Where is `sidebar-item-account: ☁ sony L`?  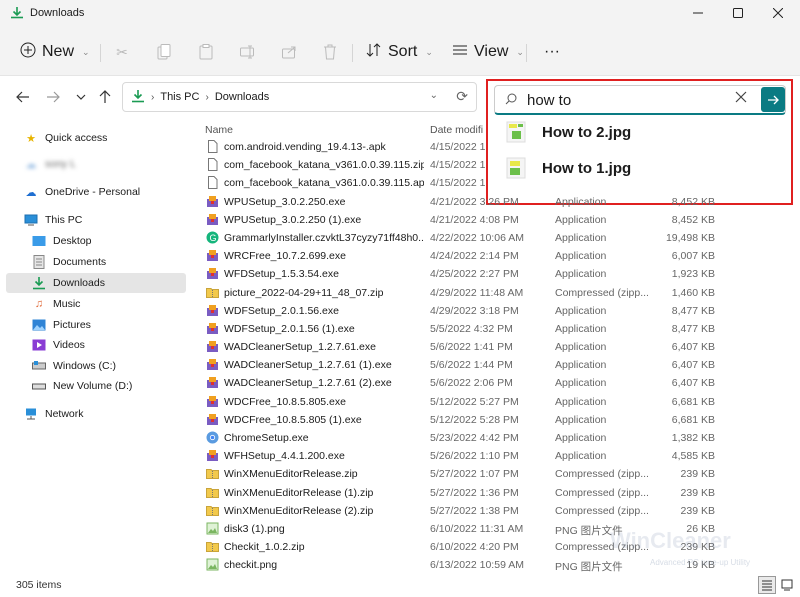 sidebar-item-account: ☁ sony L is located at coordinates (104, 164).